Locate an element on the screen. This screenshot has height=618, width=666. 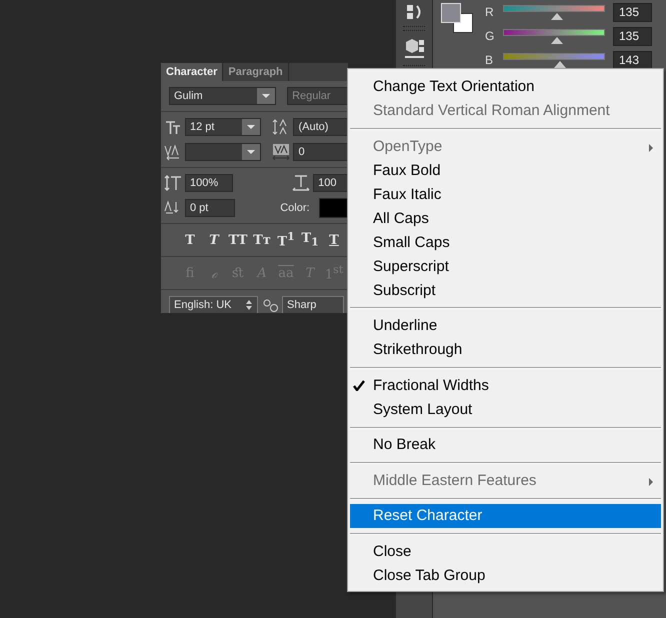
menu-item: Superscript is located at coordinates (505, 266).